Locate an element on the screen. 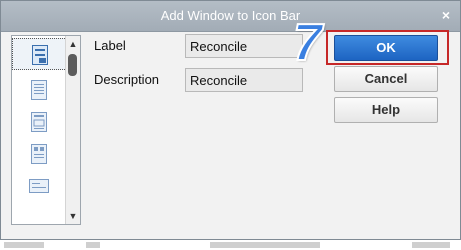 This screenshot has width=461, height=250. form-icon is located at coordinates (39, 154).